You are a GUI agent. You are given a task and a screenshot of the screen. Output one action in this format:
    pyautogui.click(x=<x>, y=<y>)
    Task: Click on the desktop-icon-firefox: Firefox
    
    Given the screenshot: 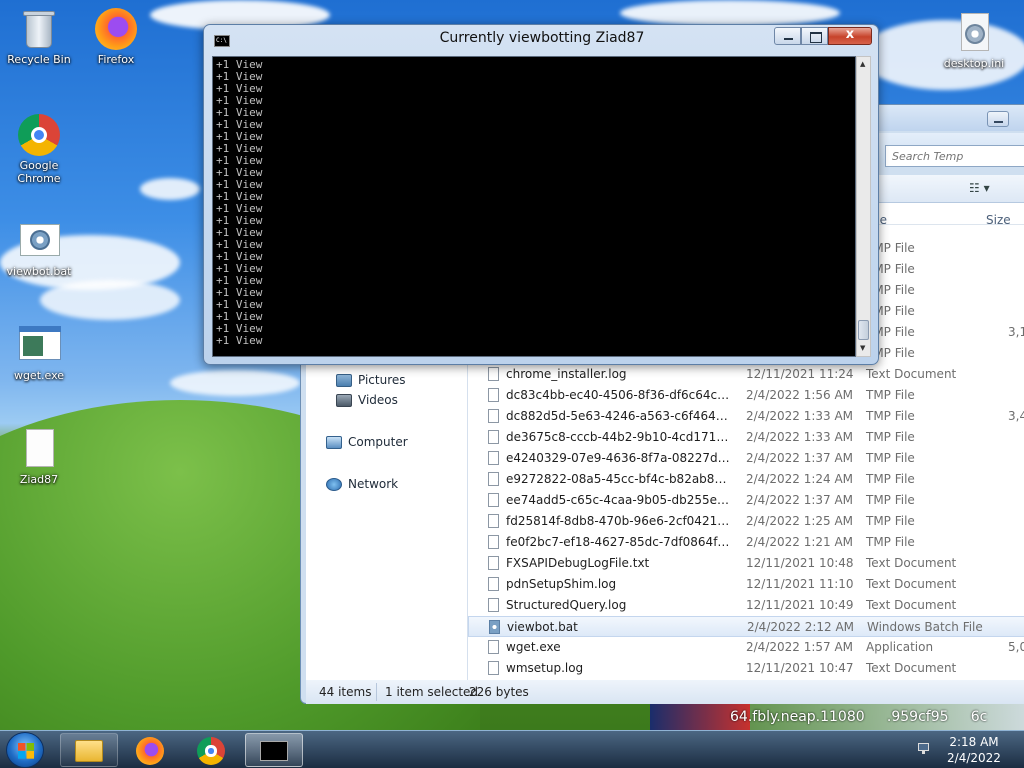 What is the action you would take?
    pyautogui.click(x=116, y=37)
    